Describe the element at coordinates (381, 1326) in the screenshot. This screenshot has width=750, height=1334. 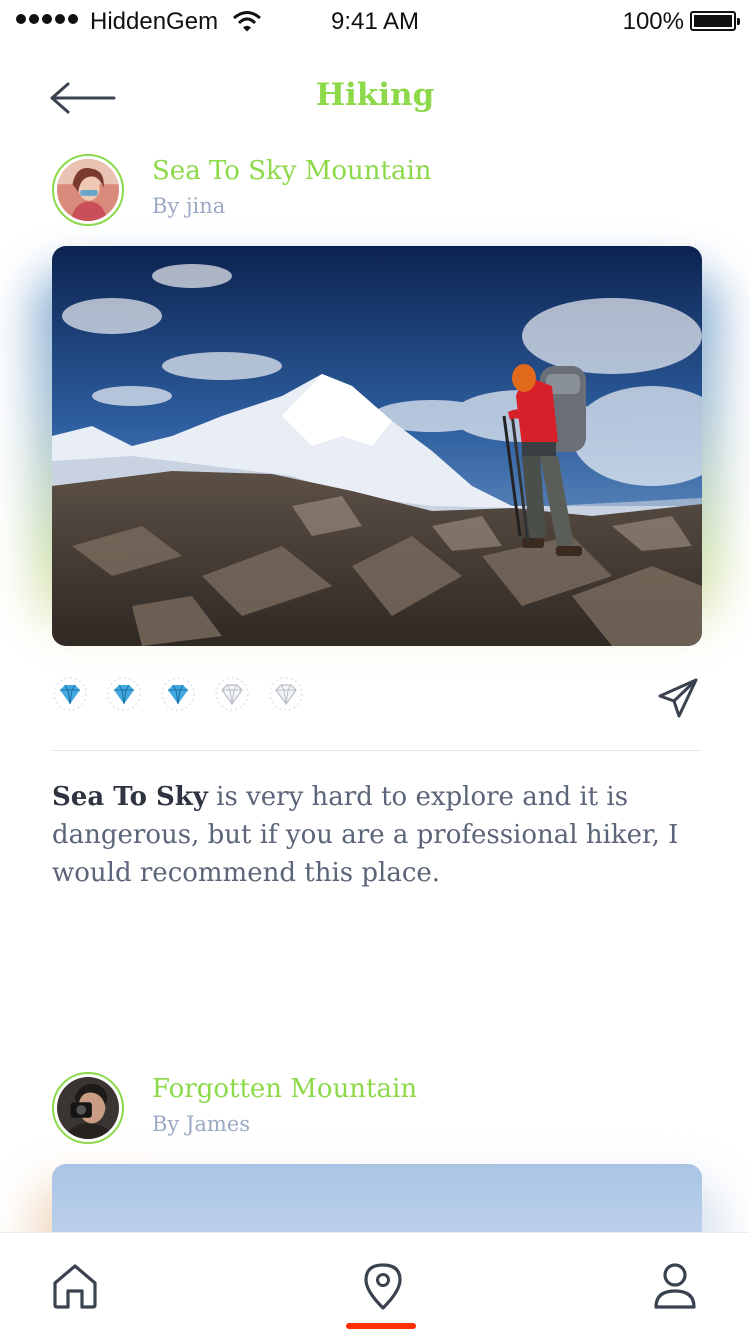
I see `active-tab-indicator` at that location.